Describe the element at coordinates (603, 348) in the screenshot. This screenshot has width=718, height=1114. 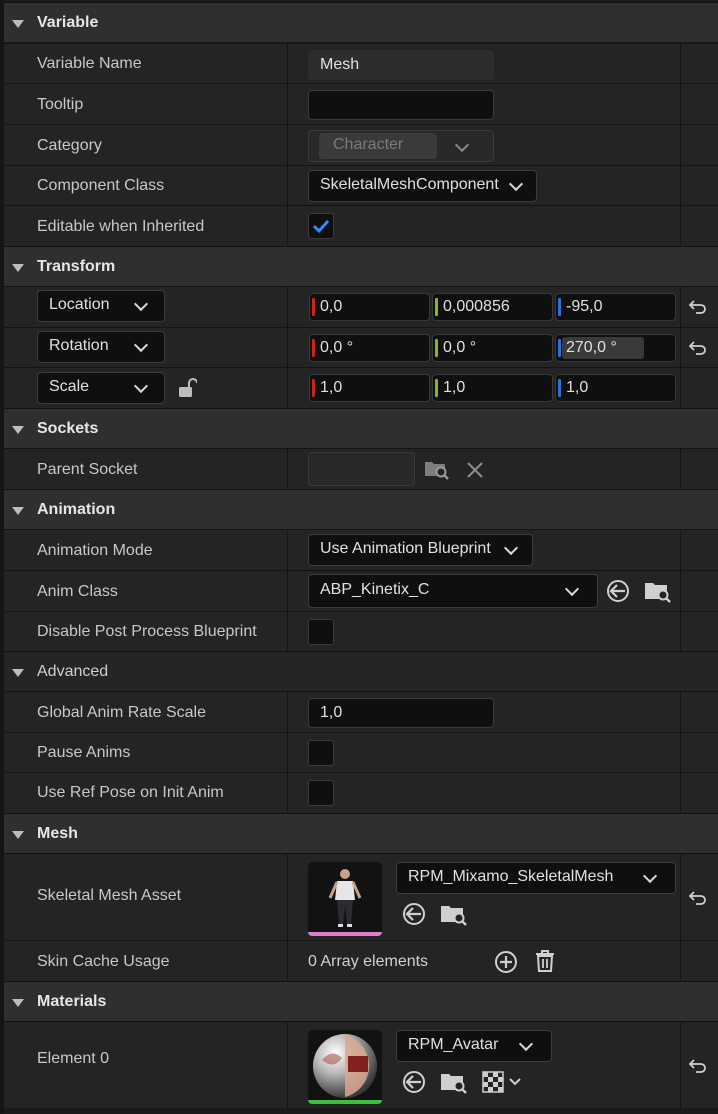
I see `rotation-z-value: 270,0 °` at that location.